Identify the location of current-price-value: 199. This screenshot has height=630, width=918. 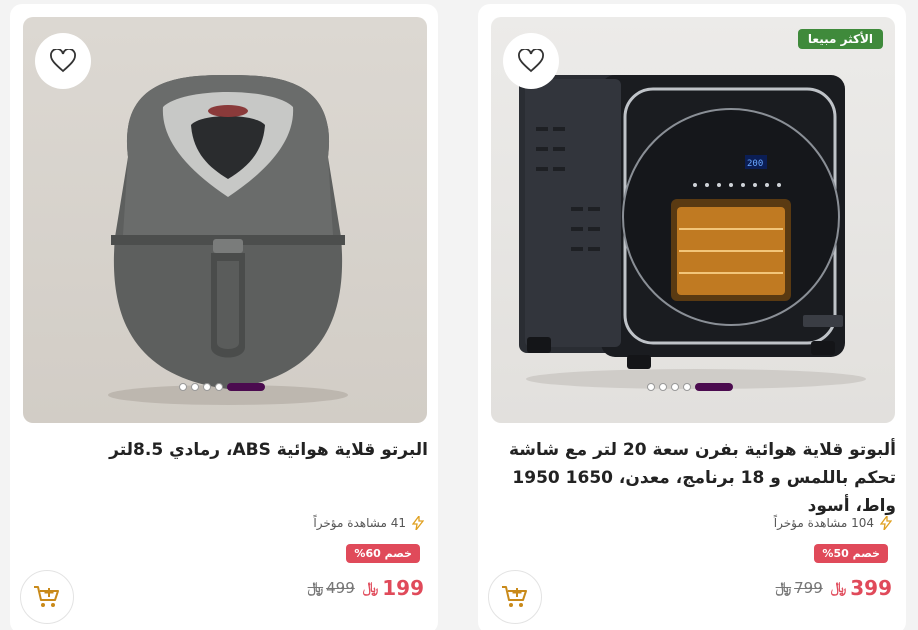
(403, 588).